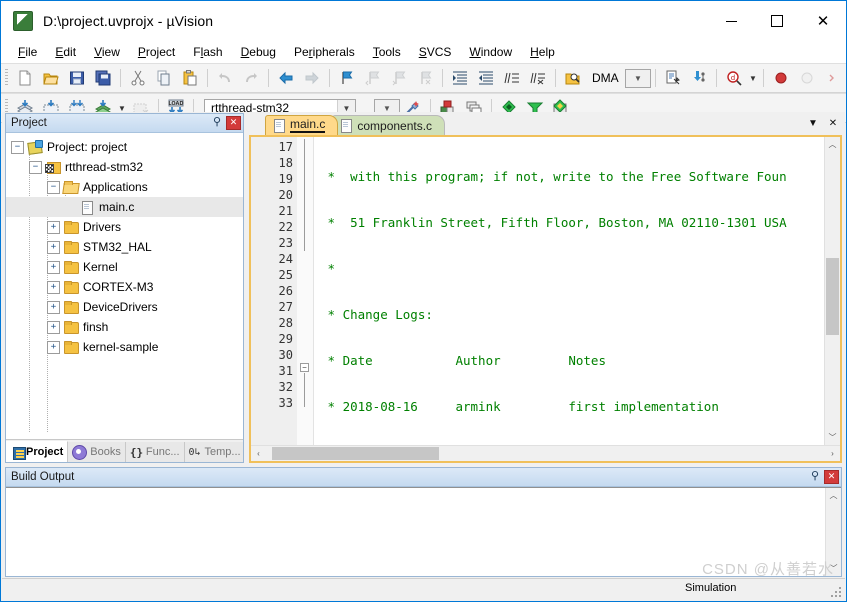  Describe the element at coordinates (460, 78) in the screenshot. I see `indent-right-button` at that location.